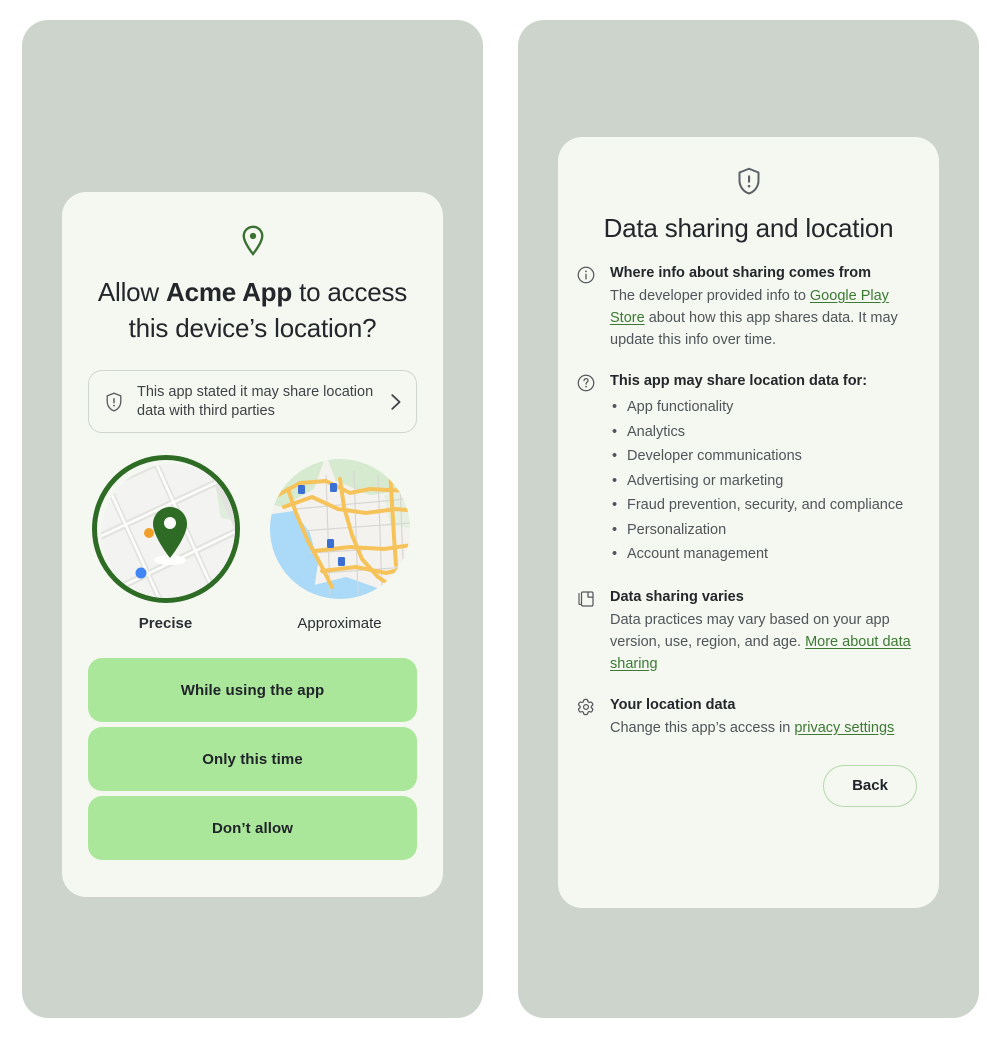  I want to click on precise-map-thumbnail, so click(165, 529).